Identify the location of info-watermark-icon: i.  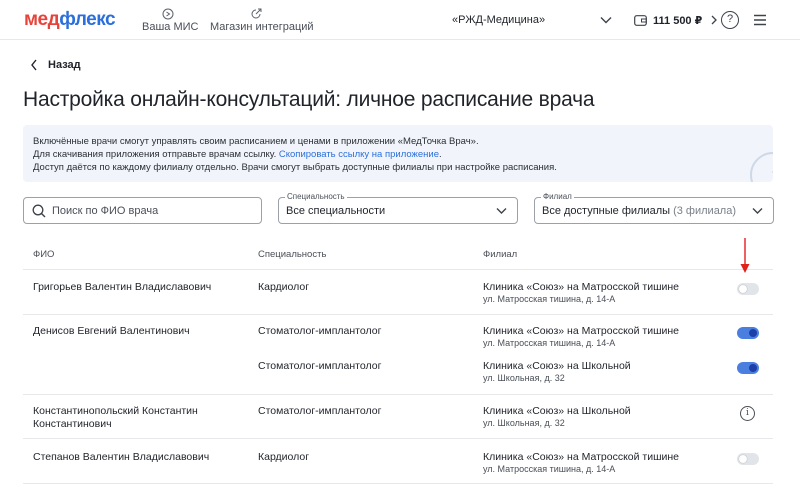
(761, 167).